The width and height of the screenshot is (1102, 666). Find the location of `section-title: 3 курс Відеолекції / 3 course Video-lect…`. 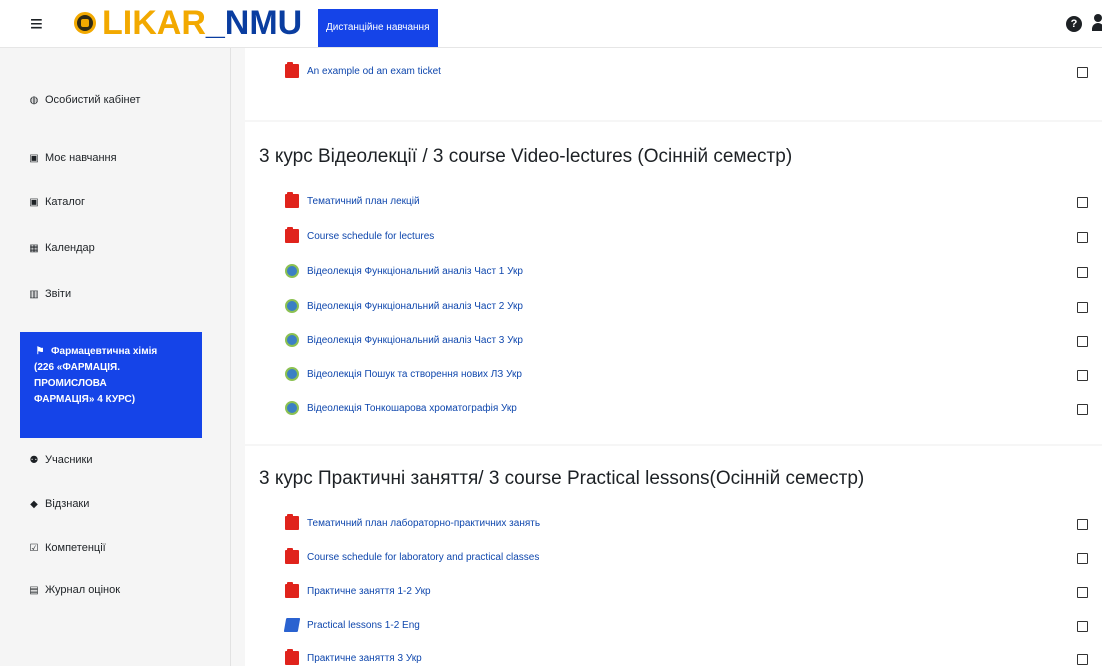

section-title: 3 курс Відеолекції / 3 course Video-lect… is located at coordinates (526, 156).